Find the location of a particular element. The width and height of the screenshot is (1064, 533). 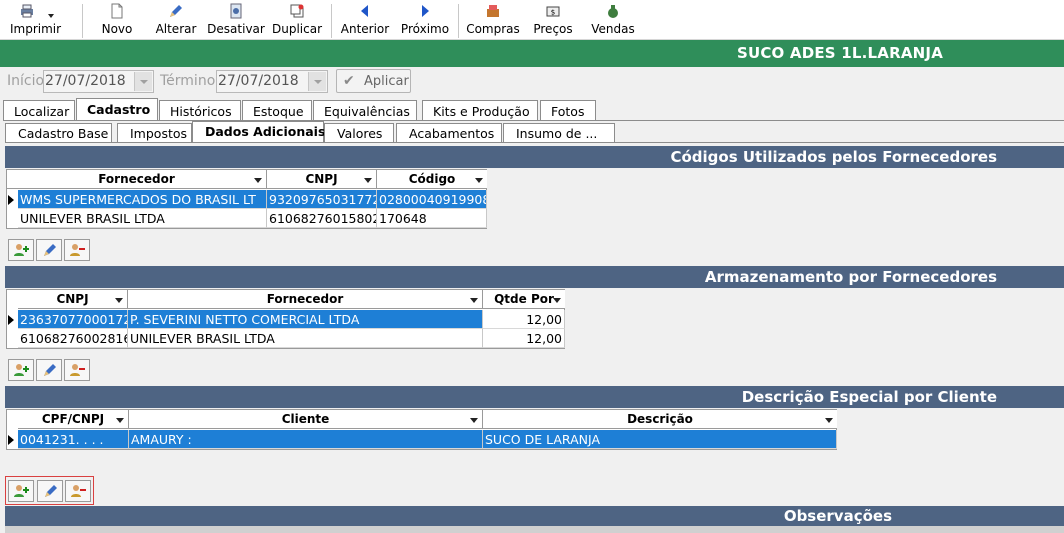

tab-estoque: Estoque is located at coordinates (277, 110).